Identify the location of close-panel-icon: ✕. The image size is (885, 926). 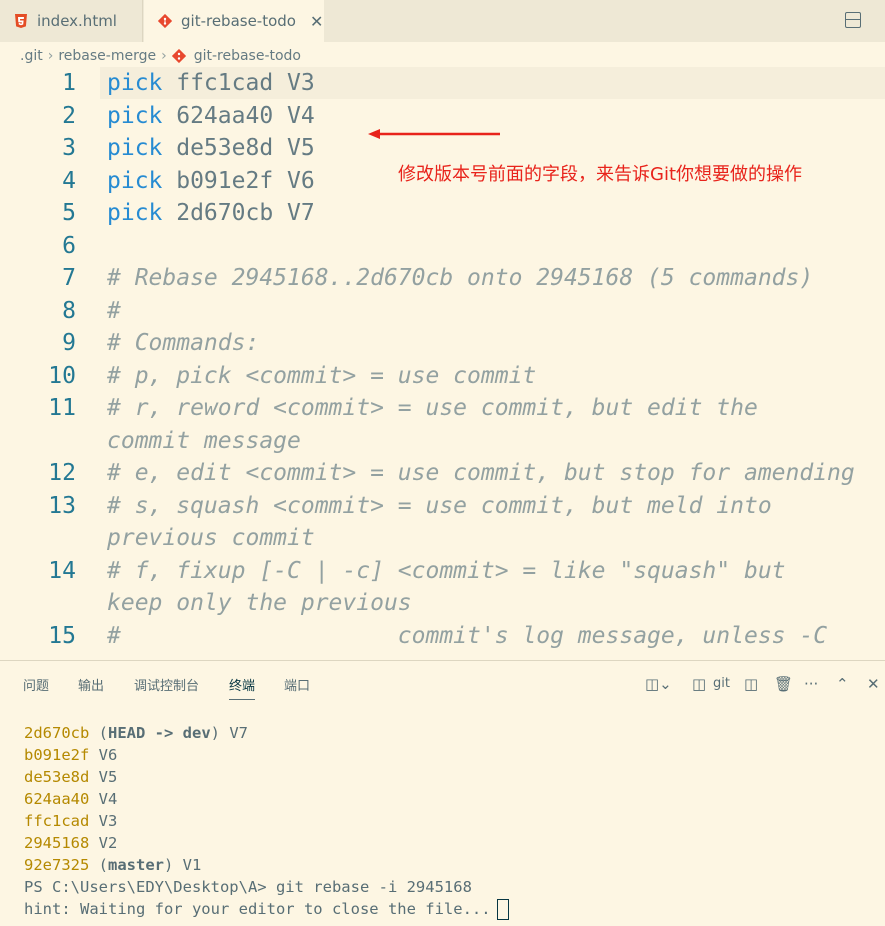
(873, 684).